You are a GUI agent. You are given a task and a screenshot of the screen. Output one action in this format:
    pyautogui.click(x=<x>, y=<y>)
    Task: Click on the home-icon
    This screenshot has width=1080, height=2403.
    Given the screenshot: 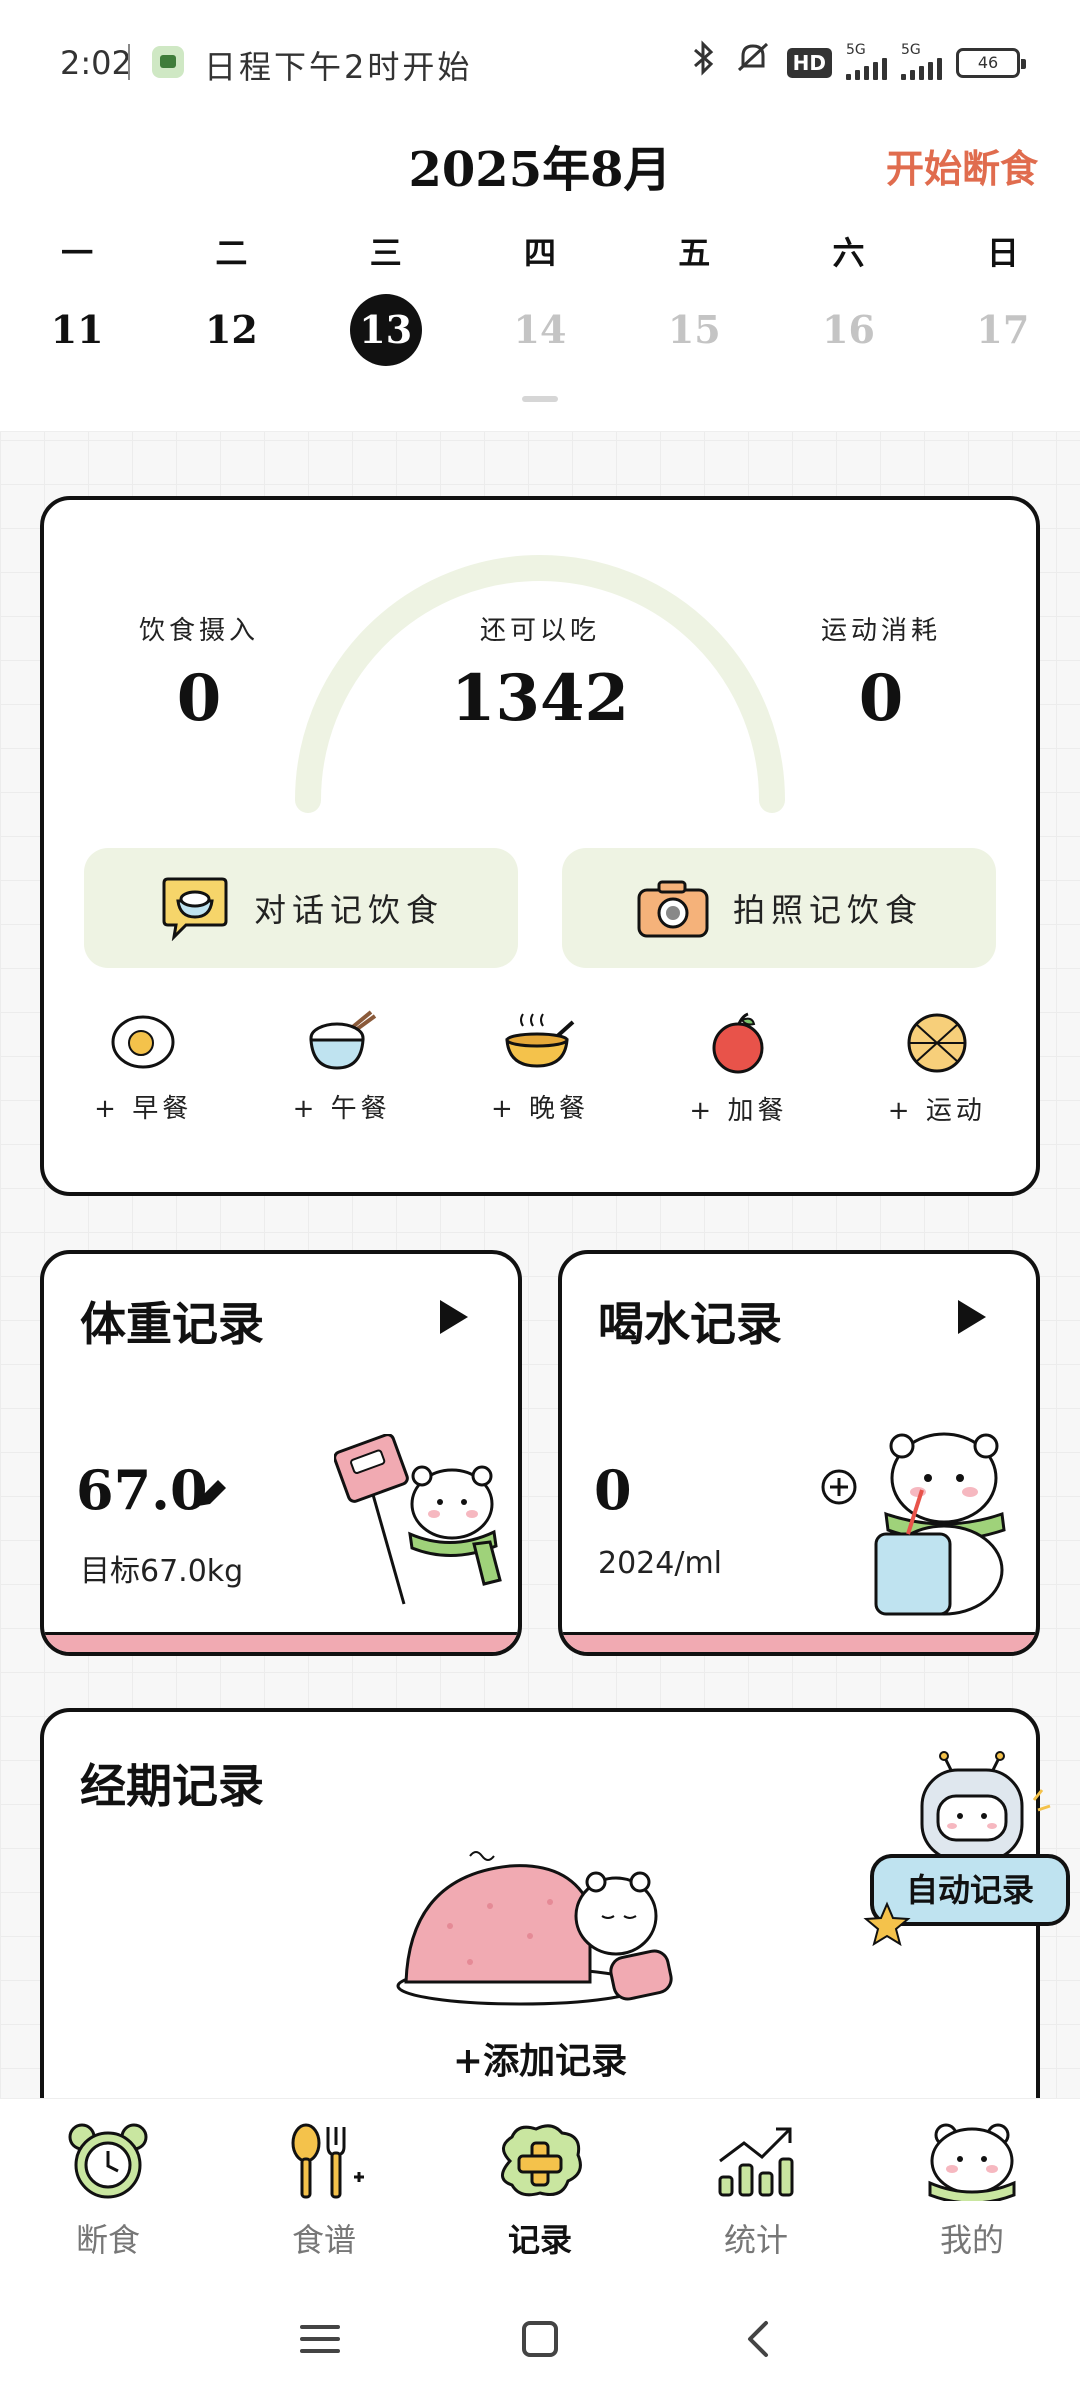 What is the action you would take?
    pyautogui.click(x=540, y=2339)
    